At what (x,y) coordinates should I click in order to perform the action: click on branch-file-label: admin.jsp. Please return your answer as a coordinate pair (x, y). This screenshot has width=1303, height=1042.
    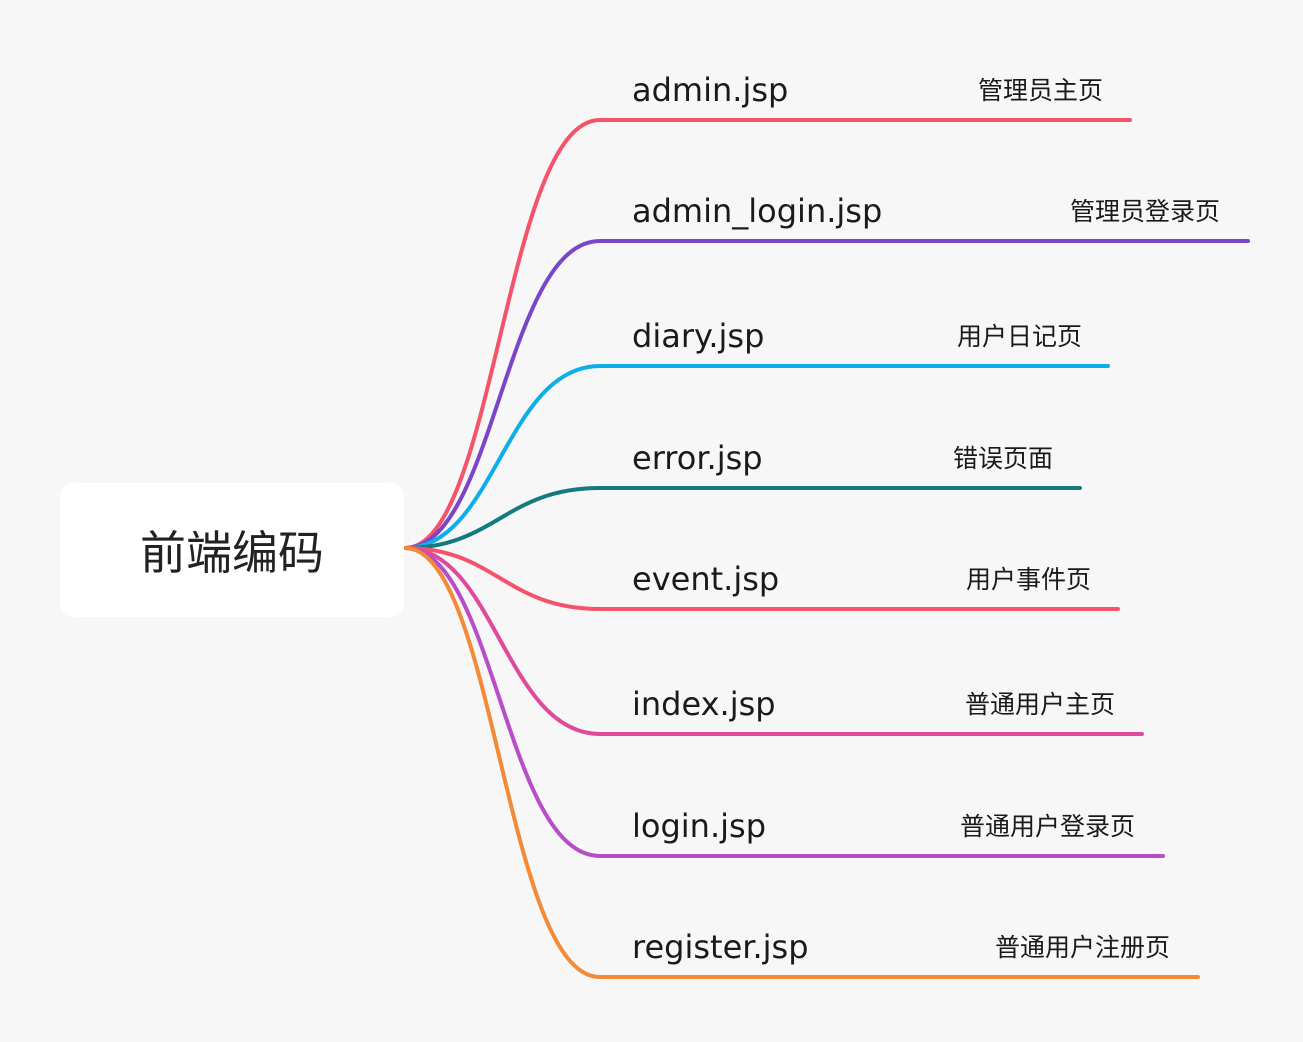
    Looking at the image, I should click on (710, 90).